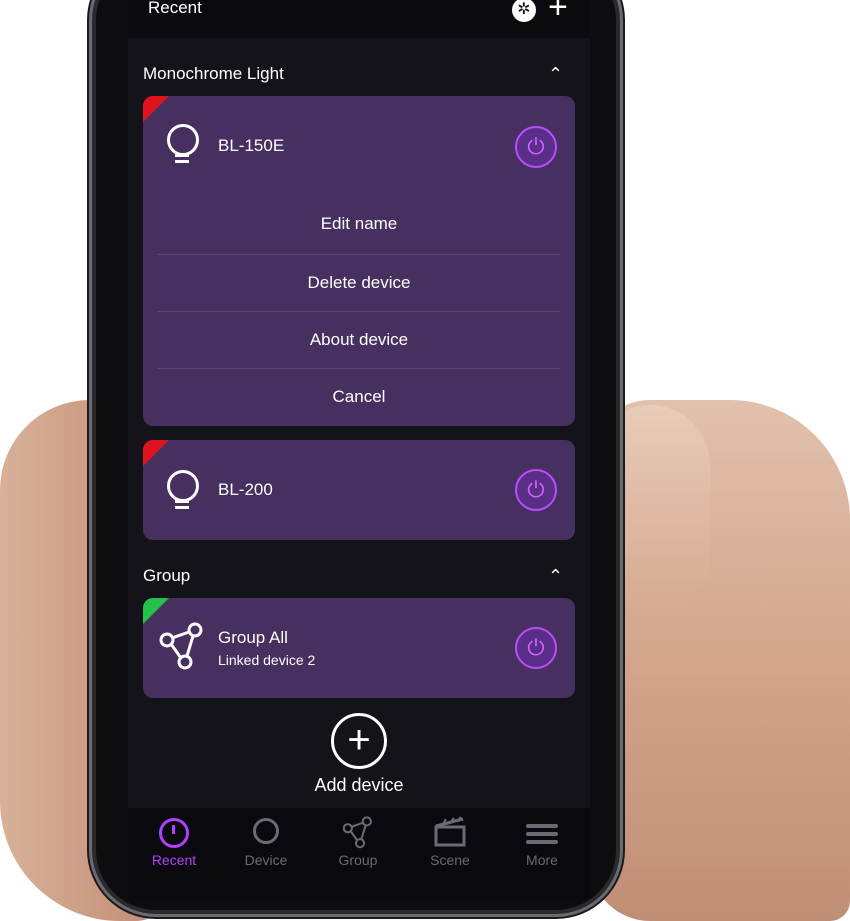 Image resolution: width=850 pixels, height=921 pixels. Describe the element at coordinates (359, 282) in the screenshot. I see `delete-device-button: Delete device` at that location.